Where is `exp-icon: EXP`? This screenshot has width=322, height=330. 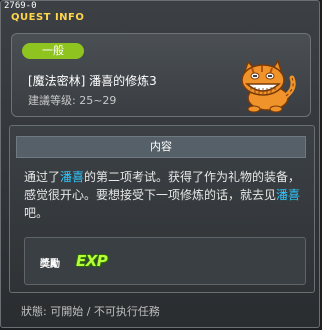 exp-icon: EXP is located at coordinates (92, 261).